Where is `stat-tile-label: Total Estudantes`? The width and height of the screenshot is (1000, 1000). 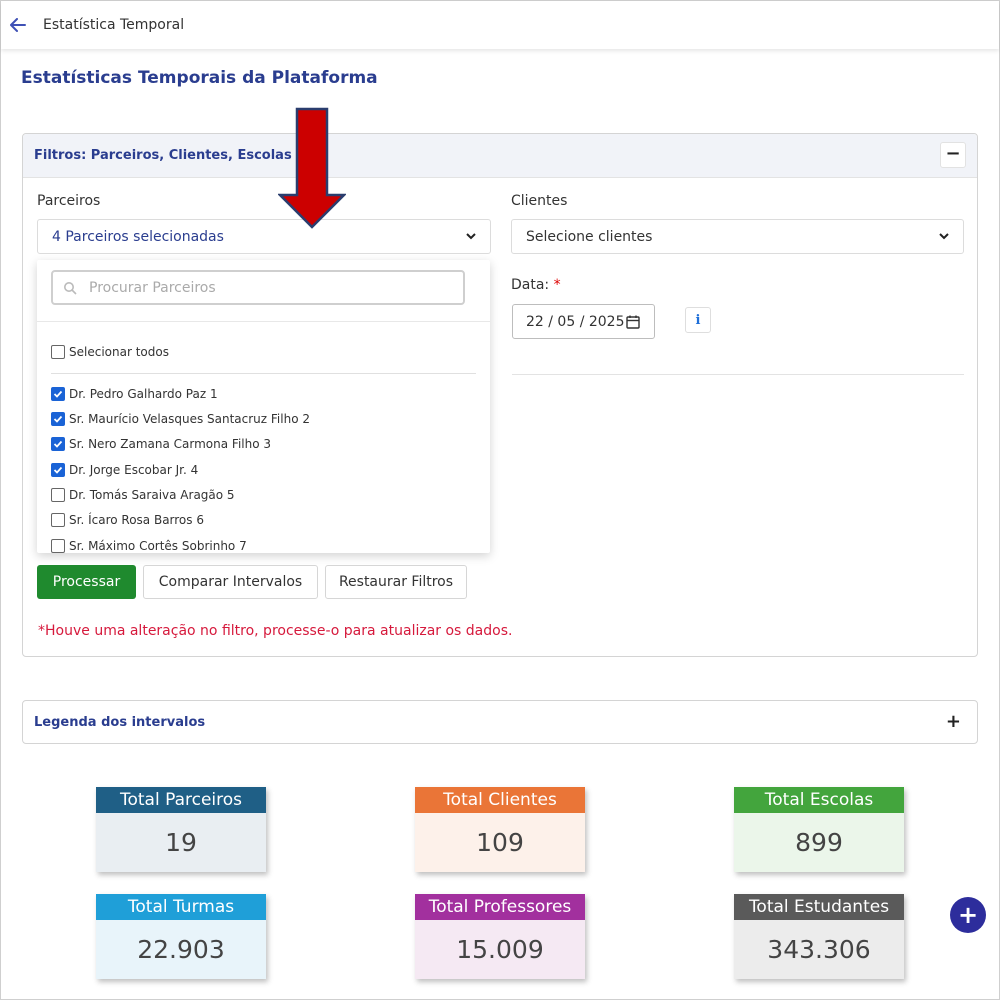 stat-tile-label: Total Estudantes is located at coordinates (819, 907).